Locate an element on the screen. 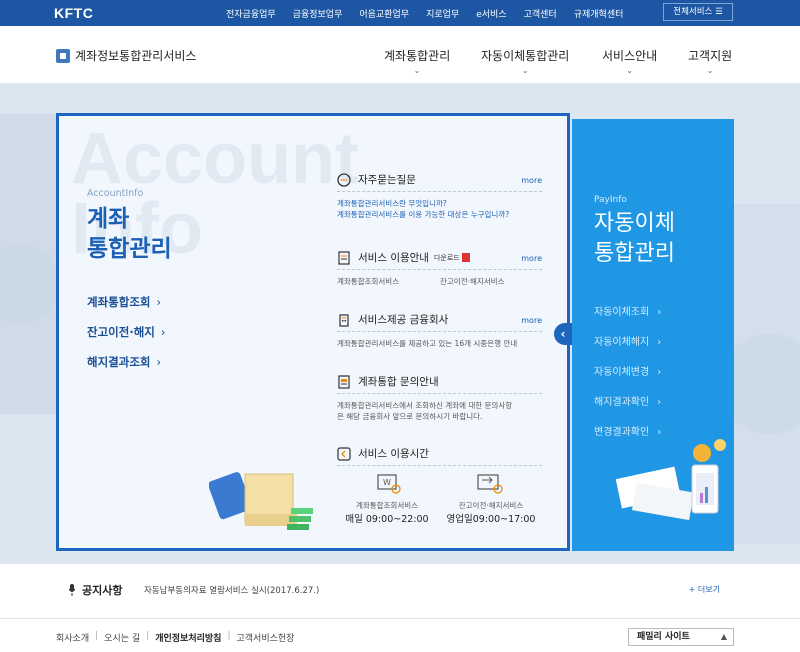  document-edit-icon is located at coordinates (344, 381).